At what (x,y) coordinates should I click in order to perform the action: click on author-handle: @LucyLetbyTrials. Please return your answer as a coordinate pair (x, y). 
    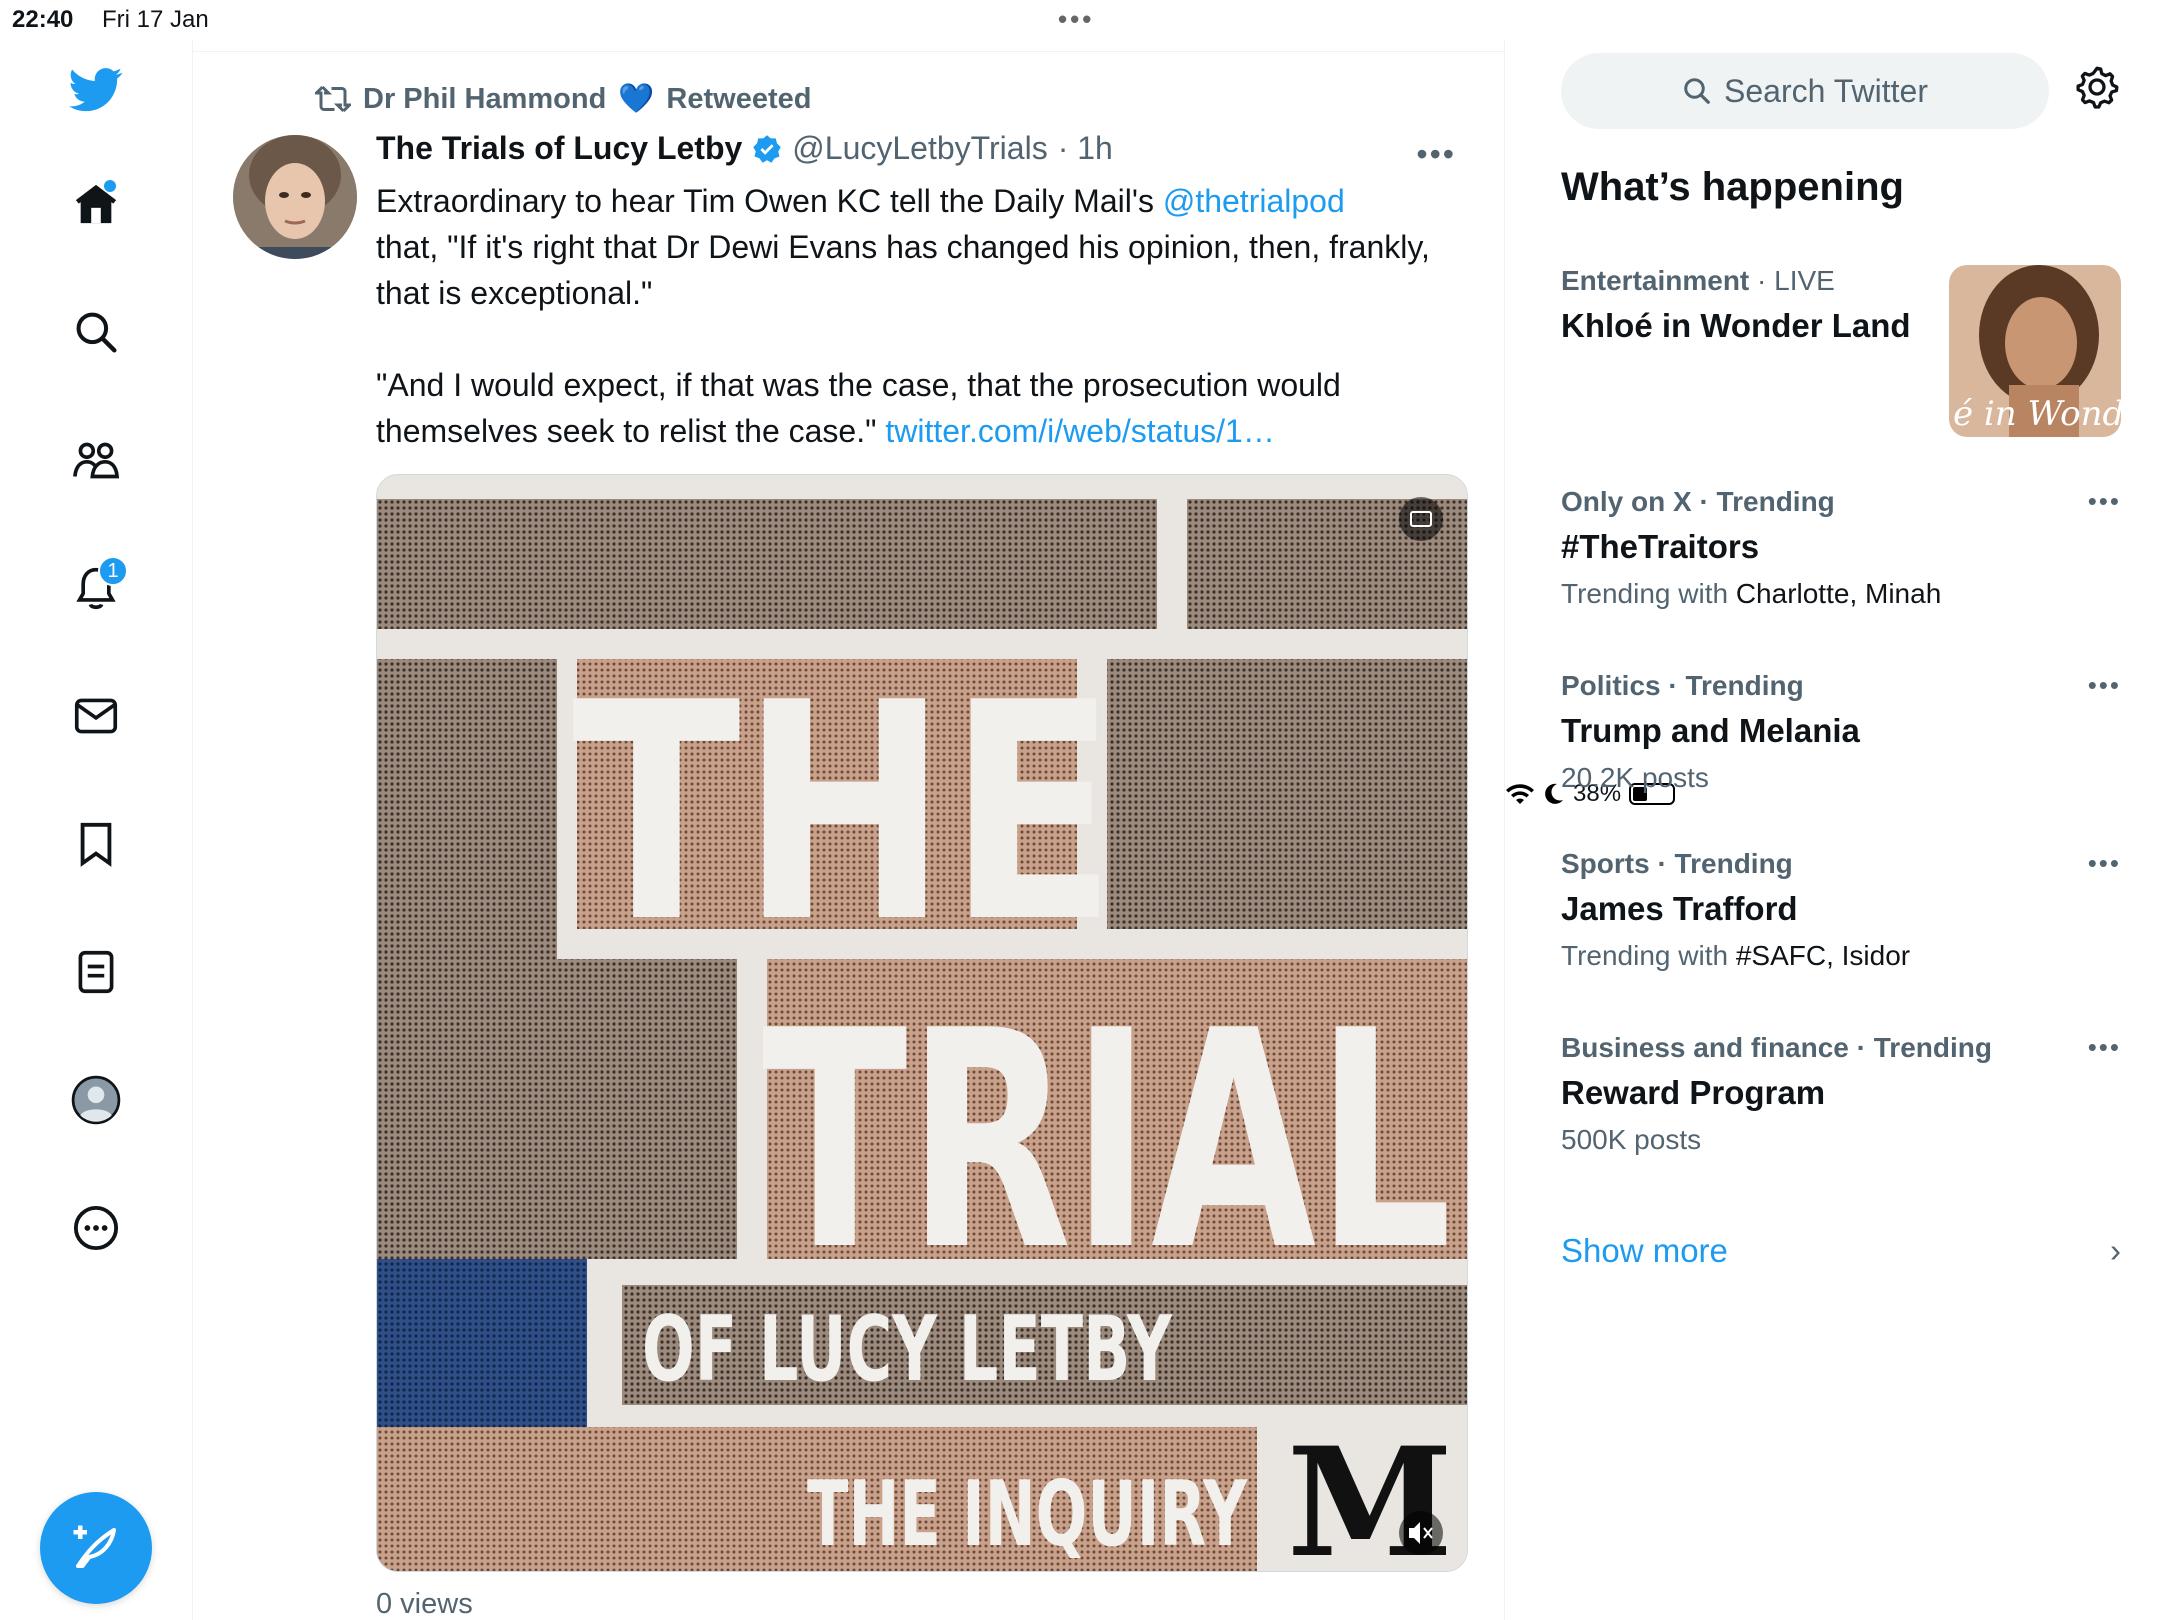
    Looking at the image, I should click on (919, 148).